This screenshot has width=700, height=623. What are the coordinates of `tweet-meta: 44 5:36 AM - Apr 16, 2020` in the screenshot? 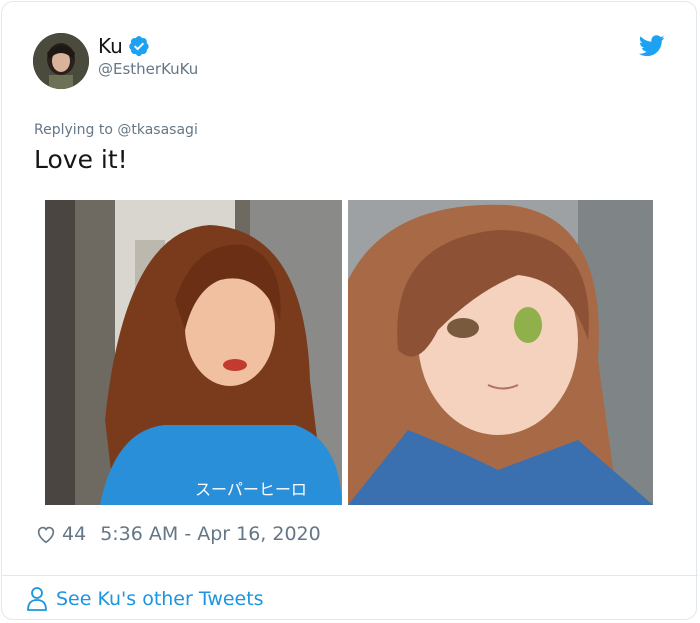 It's located at (178, 534).